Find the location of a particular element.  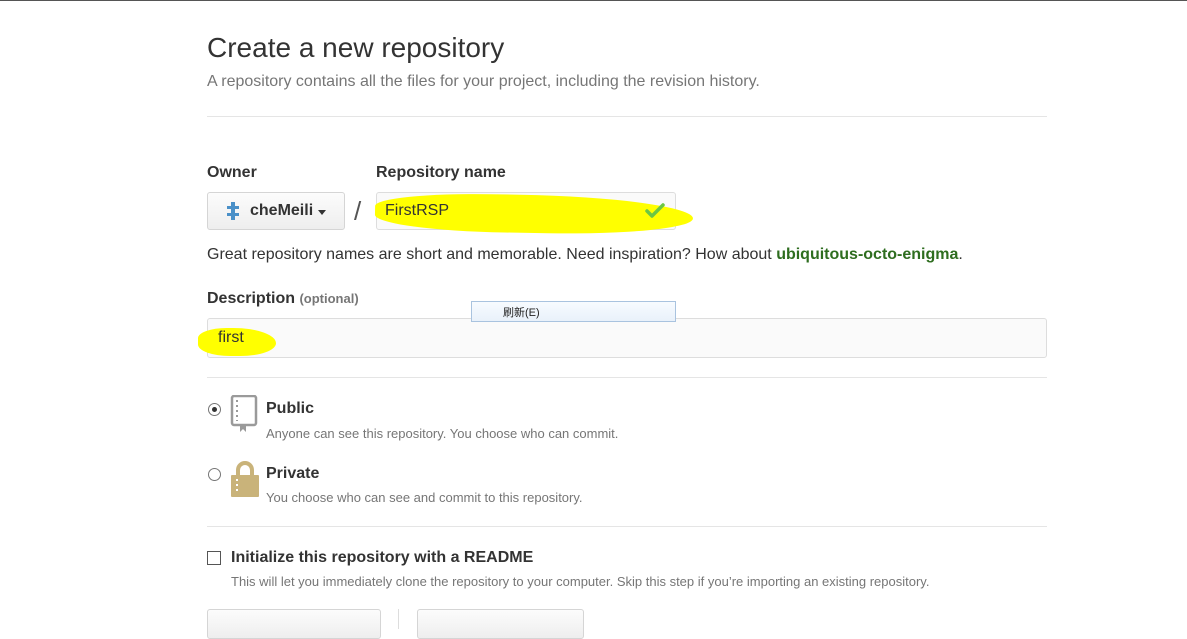

repository-name-label: Repository name is located at coordinates (441, 172).